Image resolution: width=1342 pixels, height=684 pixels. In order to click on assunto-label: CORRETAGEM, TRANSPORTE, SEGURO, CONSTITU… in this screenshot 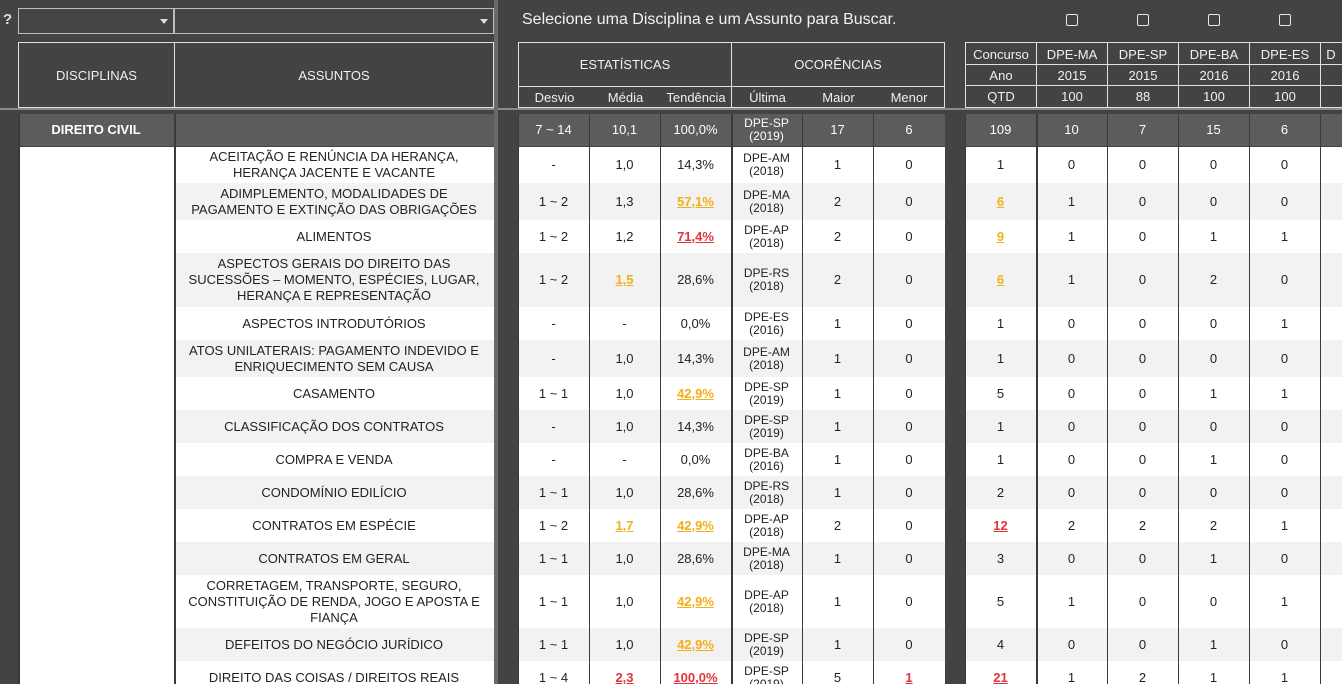, I will do `click(334, 601)`.